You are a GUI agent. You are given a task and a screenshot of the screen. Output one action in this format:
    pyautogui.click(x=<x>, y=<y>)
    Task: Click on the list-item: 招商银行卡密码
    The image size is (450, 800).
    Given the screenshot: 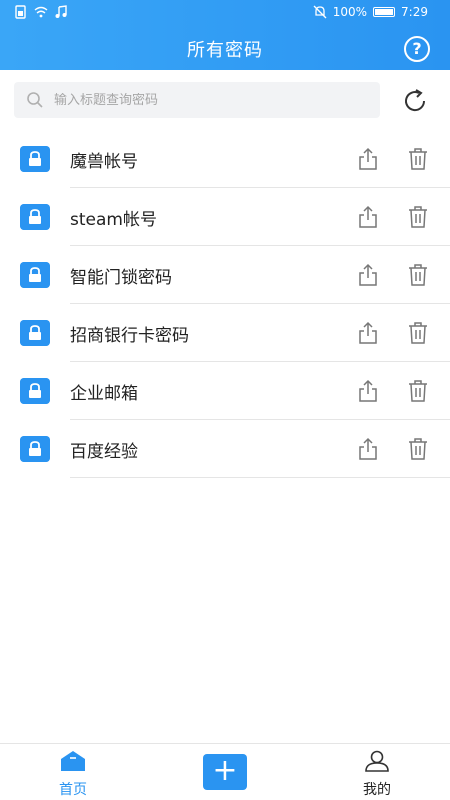 What is the action you would take?
    pyautogui.click(x=225, y=333)
    